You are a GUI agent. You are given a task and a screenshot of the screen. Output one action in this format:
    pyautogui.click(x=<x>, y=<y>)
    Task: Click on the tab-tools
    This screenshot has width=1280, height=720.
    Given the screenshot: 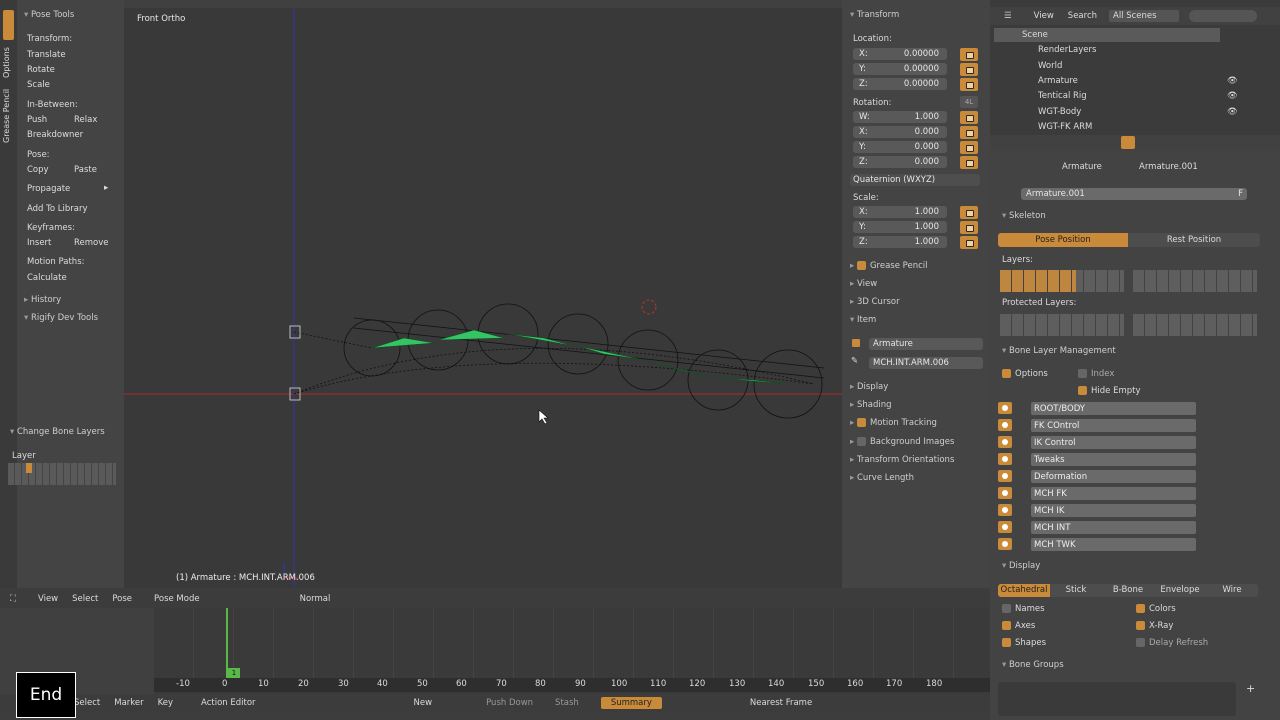 What is the action you would take?
    pyautogui.click(x=8, y=25)
    